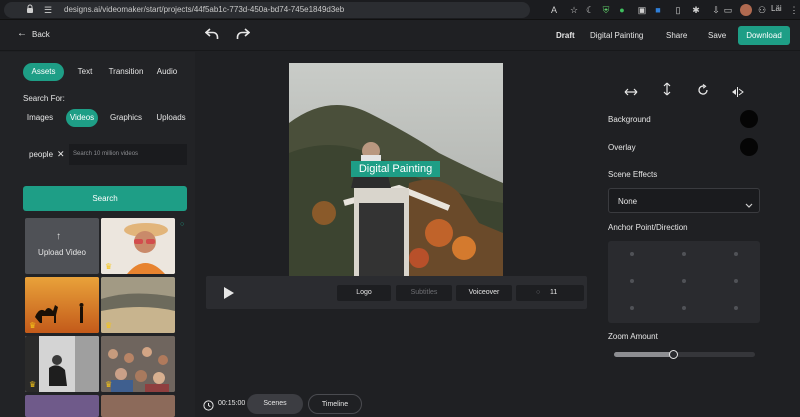 The width and height of the screenshot is (800, 417). I want to click on translate-icon: A, so click(554, 10).